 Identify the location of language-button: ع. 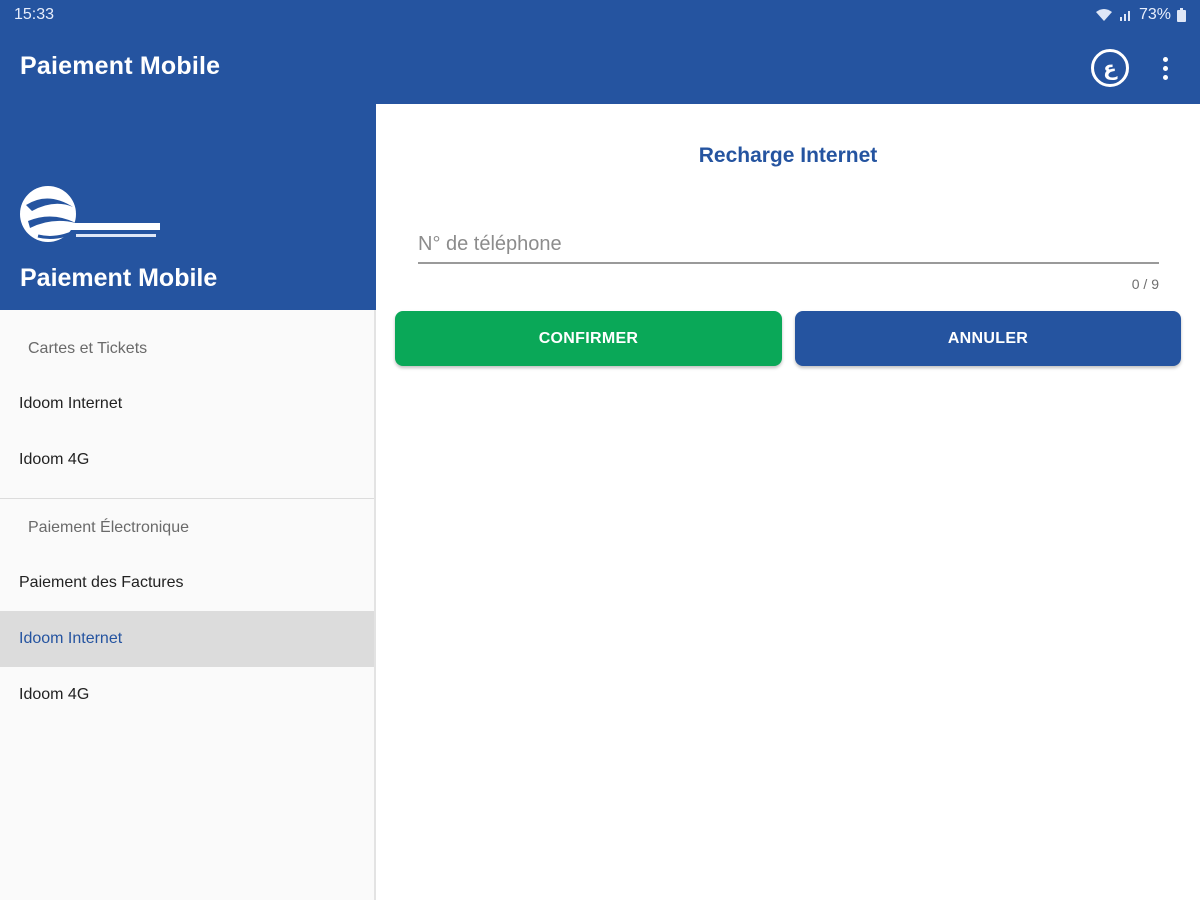
(1110, 68).